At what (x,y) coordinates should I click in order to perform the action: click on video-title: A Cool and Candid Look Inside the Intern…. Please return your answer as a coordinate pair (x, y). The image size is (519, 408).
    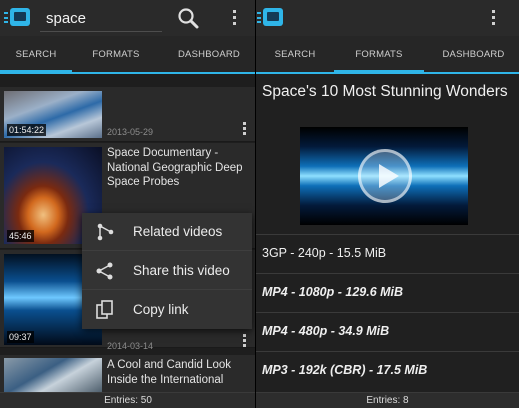
    Looking at the image, I should click on (169, 372).